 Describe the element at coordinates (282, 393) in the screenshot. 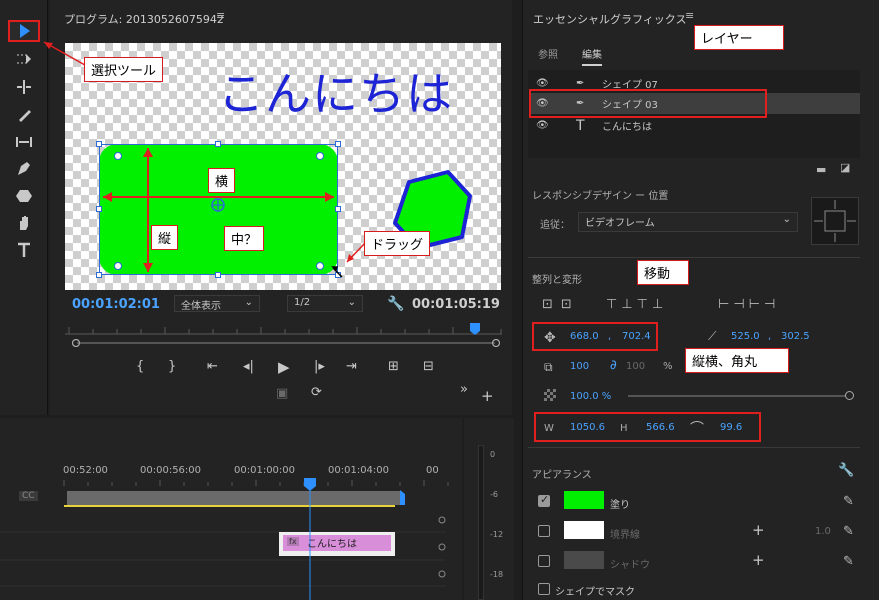

I see `camera-icon: ▣` at that location.